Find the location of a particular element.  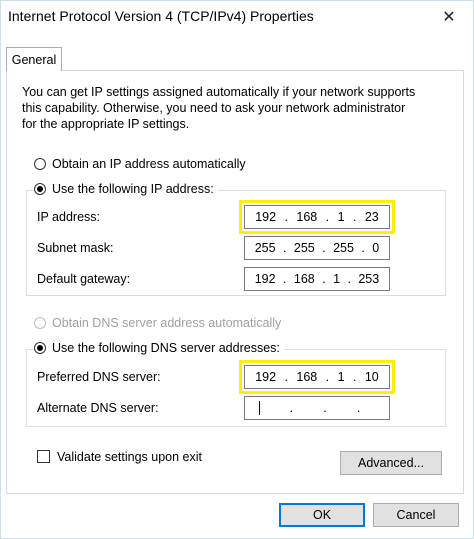

default-gateway-label: Default gateway: is located at coordinates (84, 279).